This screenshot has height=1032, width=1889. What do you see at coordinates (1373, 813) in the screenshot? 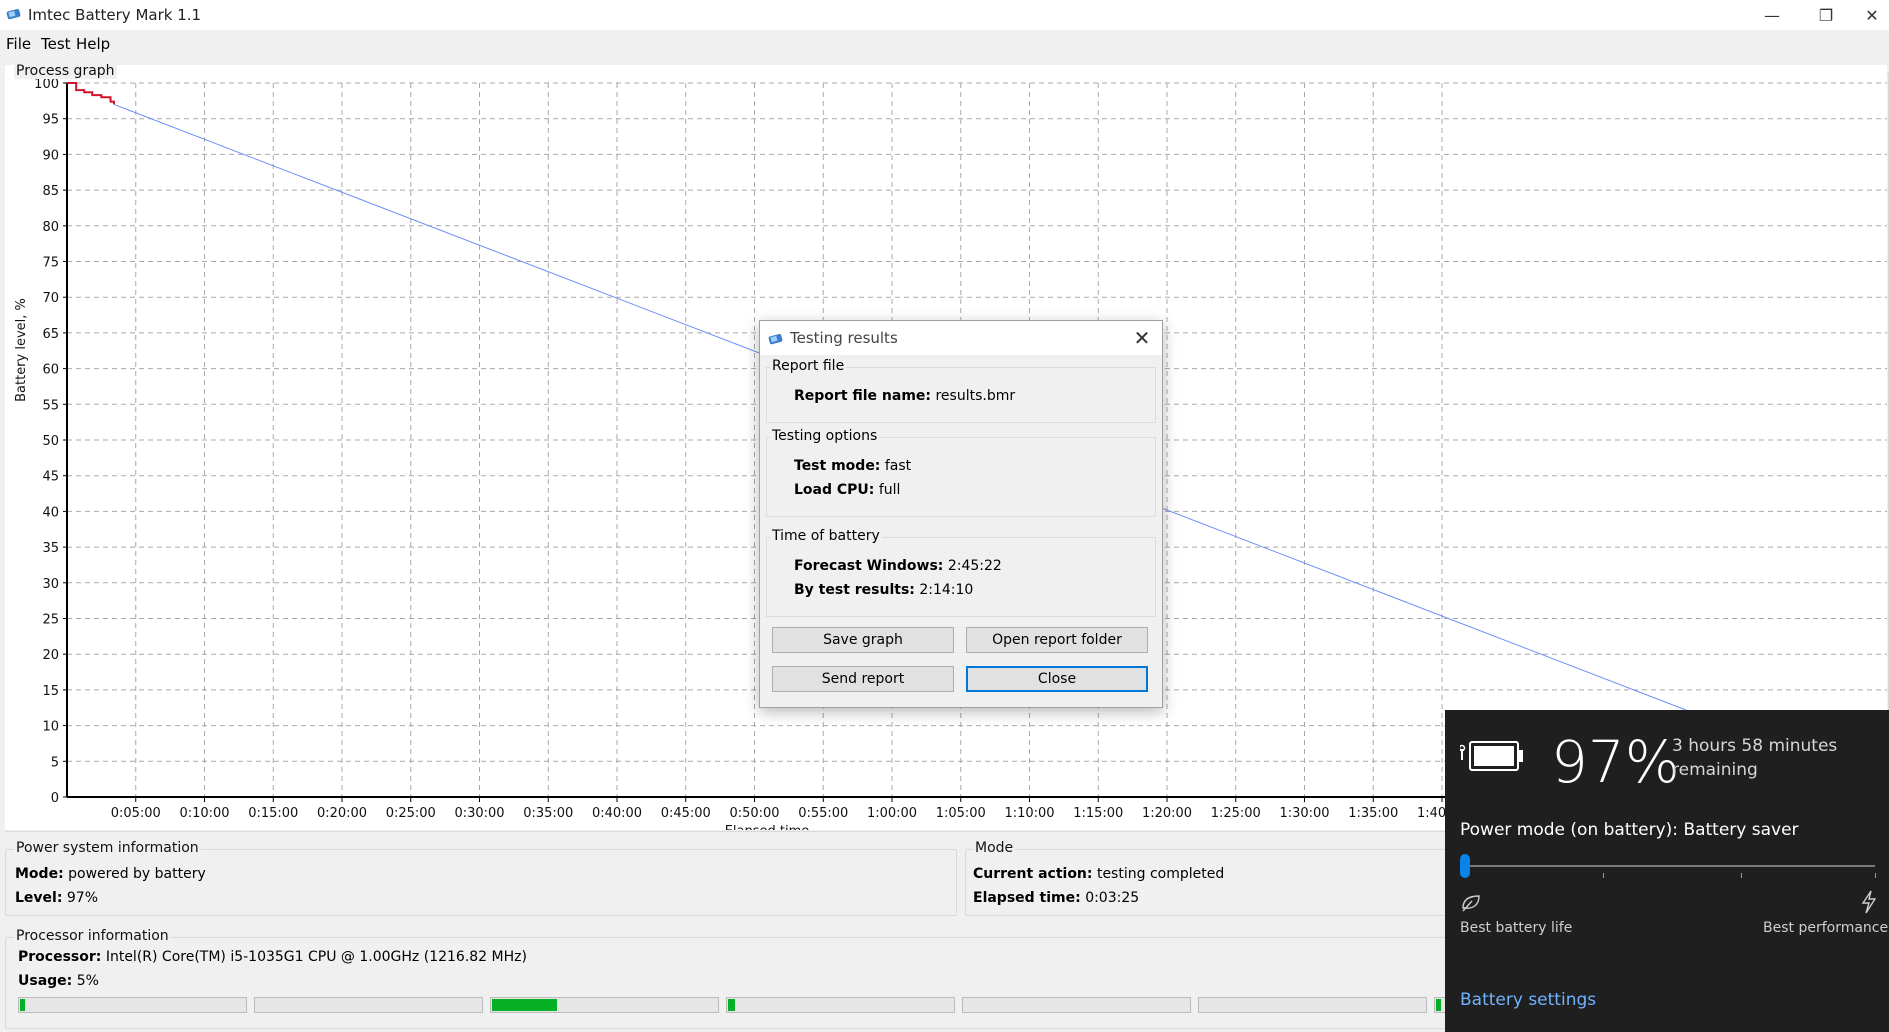
I see `x-tick-label: 1:35:00` at bounding box center [1373, 813].